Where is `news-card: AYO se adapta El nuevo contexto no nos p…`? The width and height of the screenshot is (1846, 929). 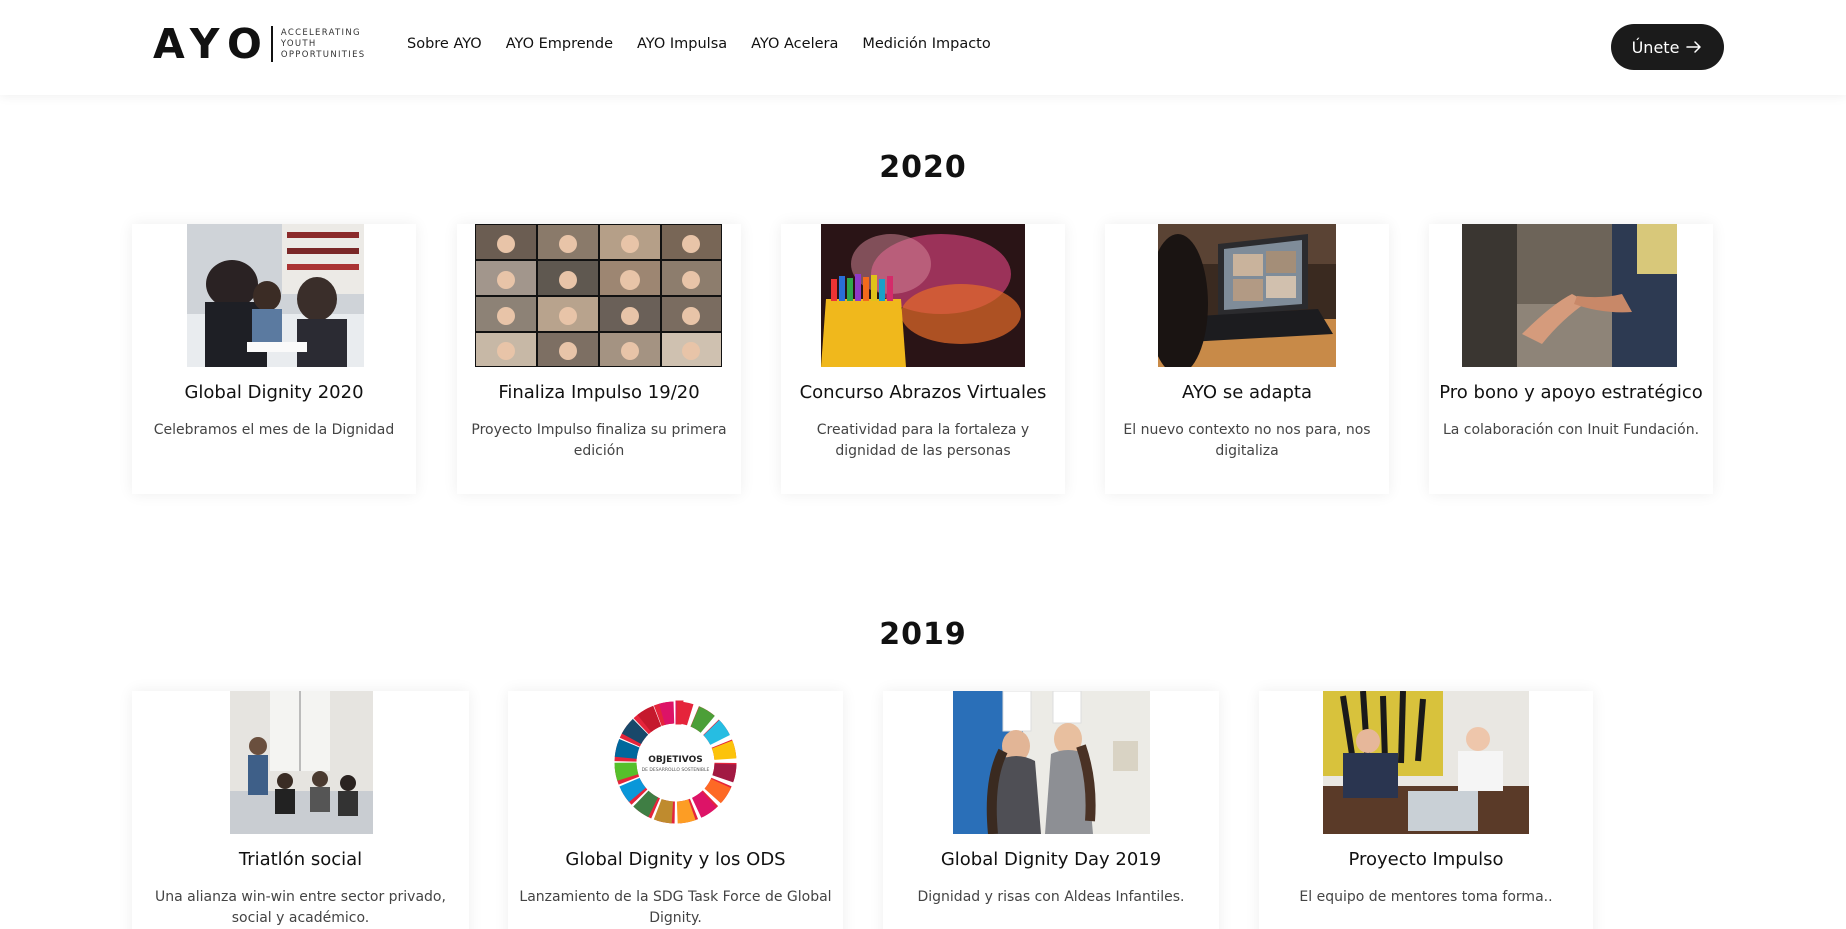 news-card: AYO se adapta El nuevo contexto no nos p… is located at coordinates (1247, 359).